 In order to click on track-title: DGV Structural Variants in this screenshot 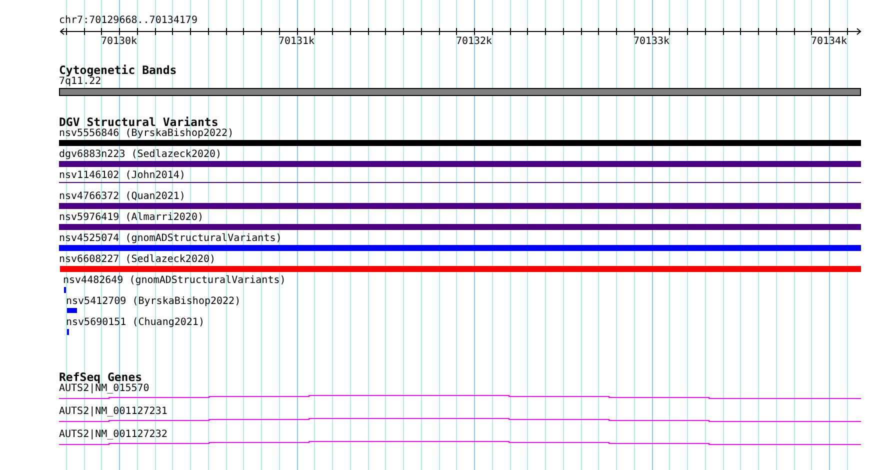, I will do `click(138, 122)`.